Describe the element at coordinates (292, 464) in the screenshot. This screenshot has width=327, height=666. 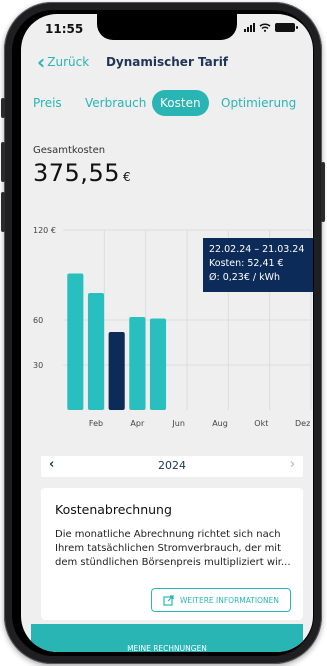
I see `chevron-right-icon: ›` at that location.